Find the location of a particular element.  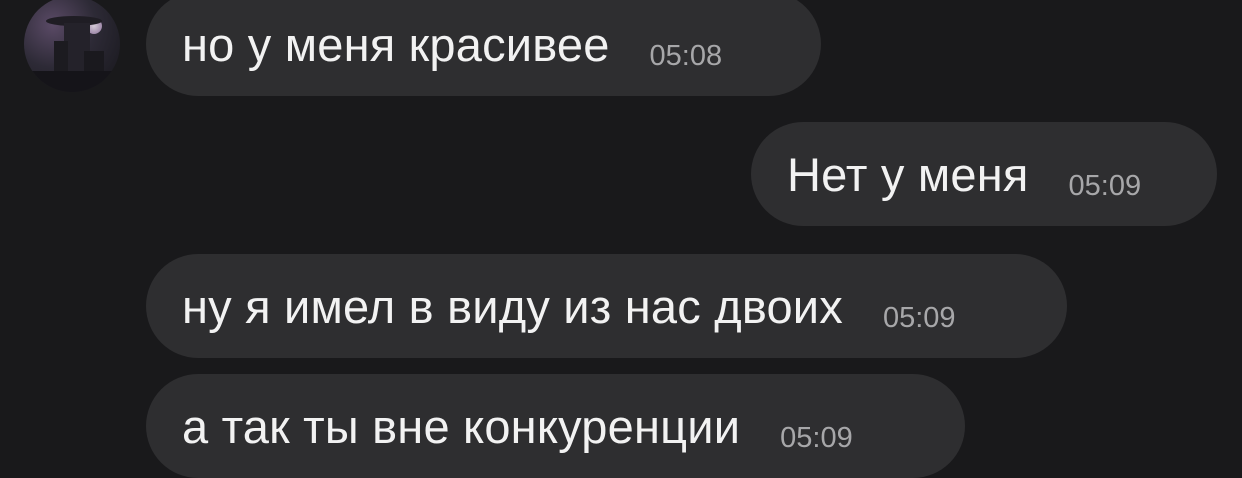

message-text: а так ты вне конкуренции is located at coordinates (461, 426).